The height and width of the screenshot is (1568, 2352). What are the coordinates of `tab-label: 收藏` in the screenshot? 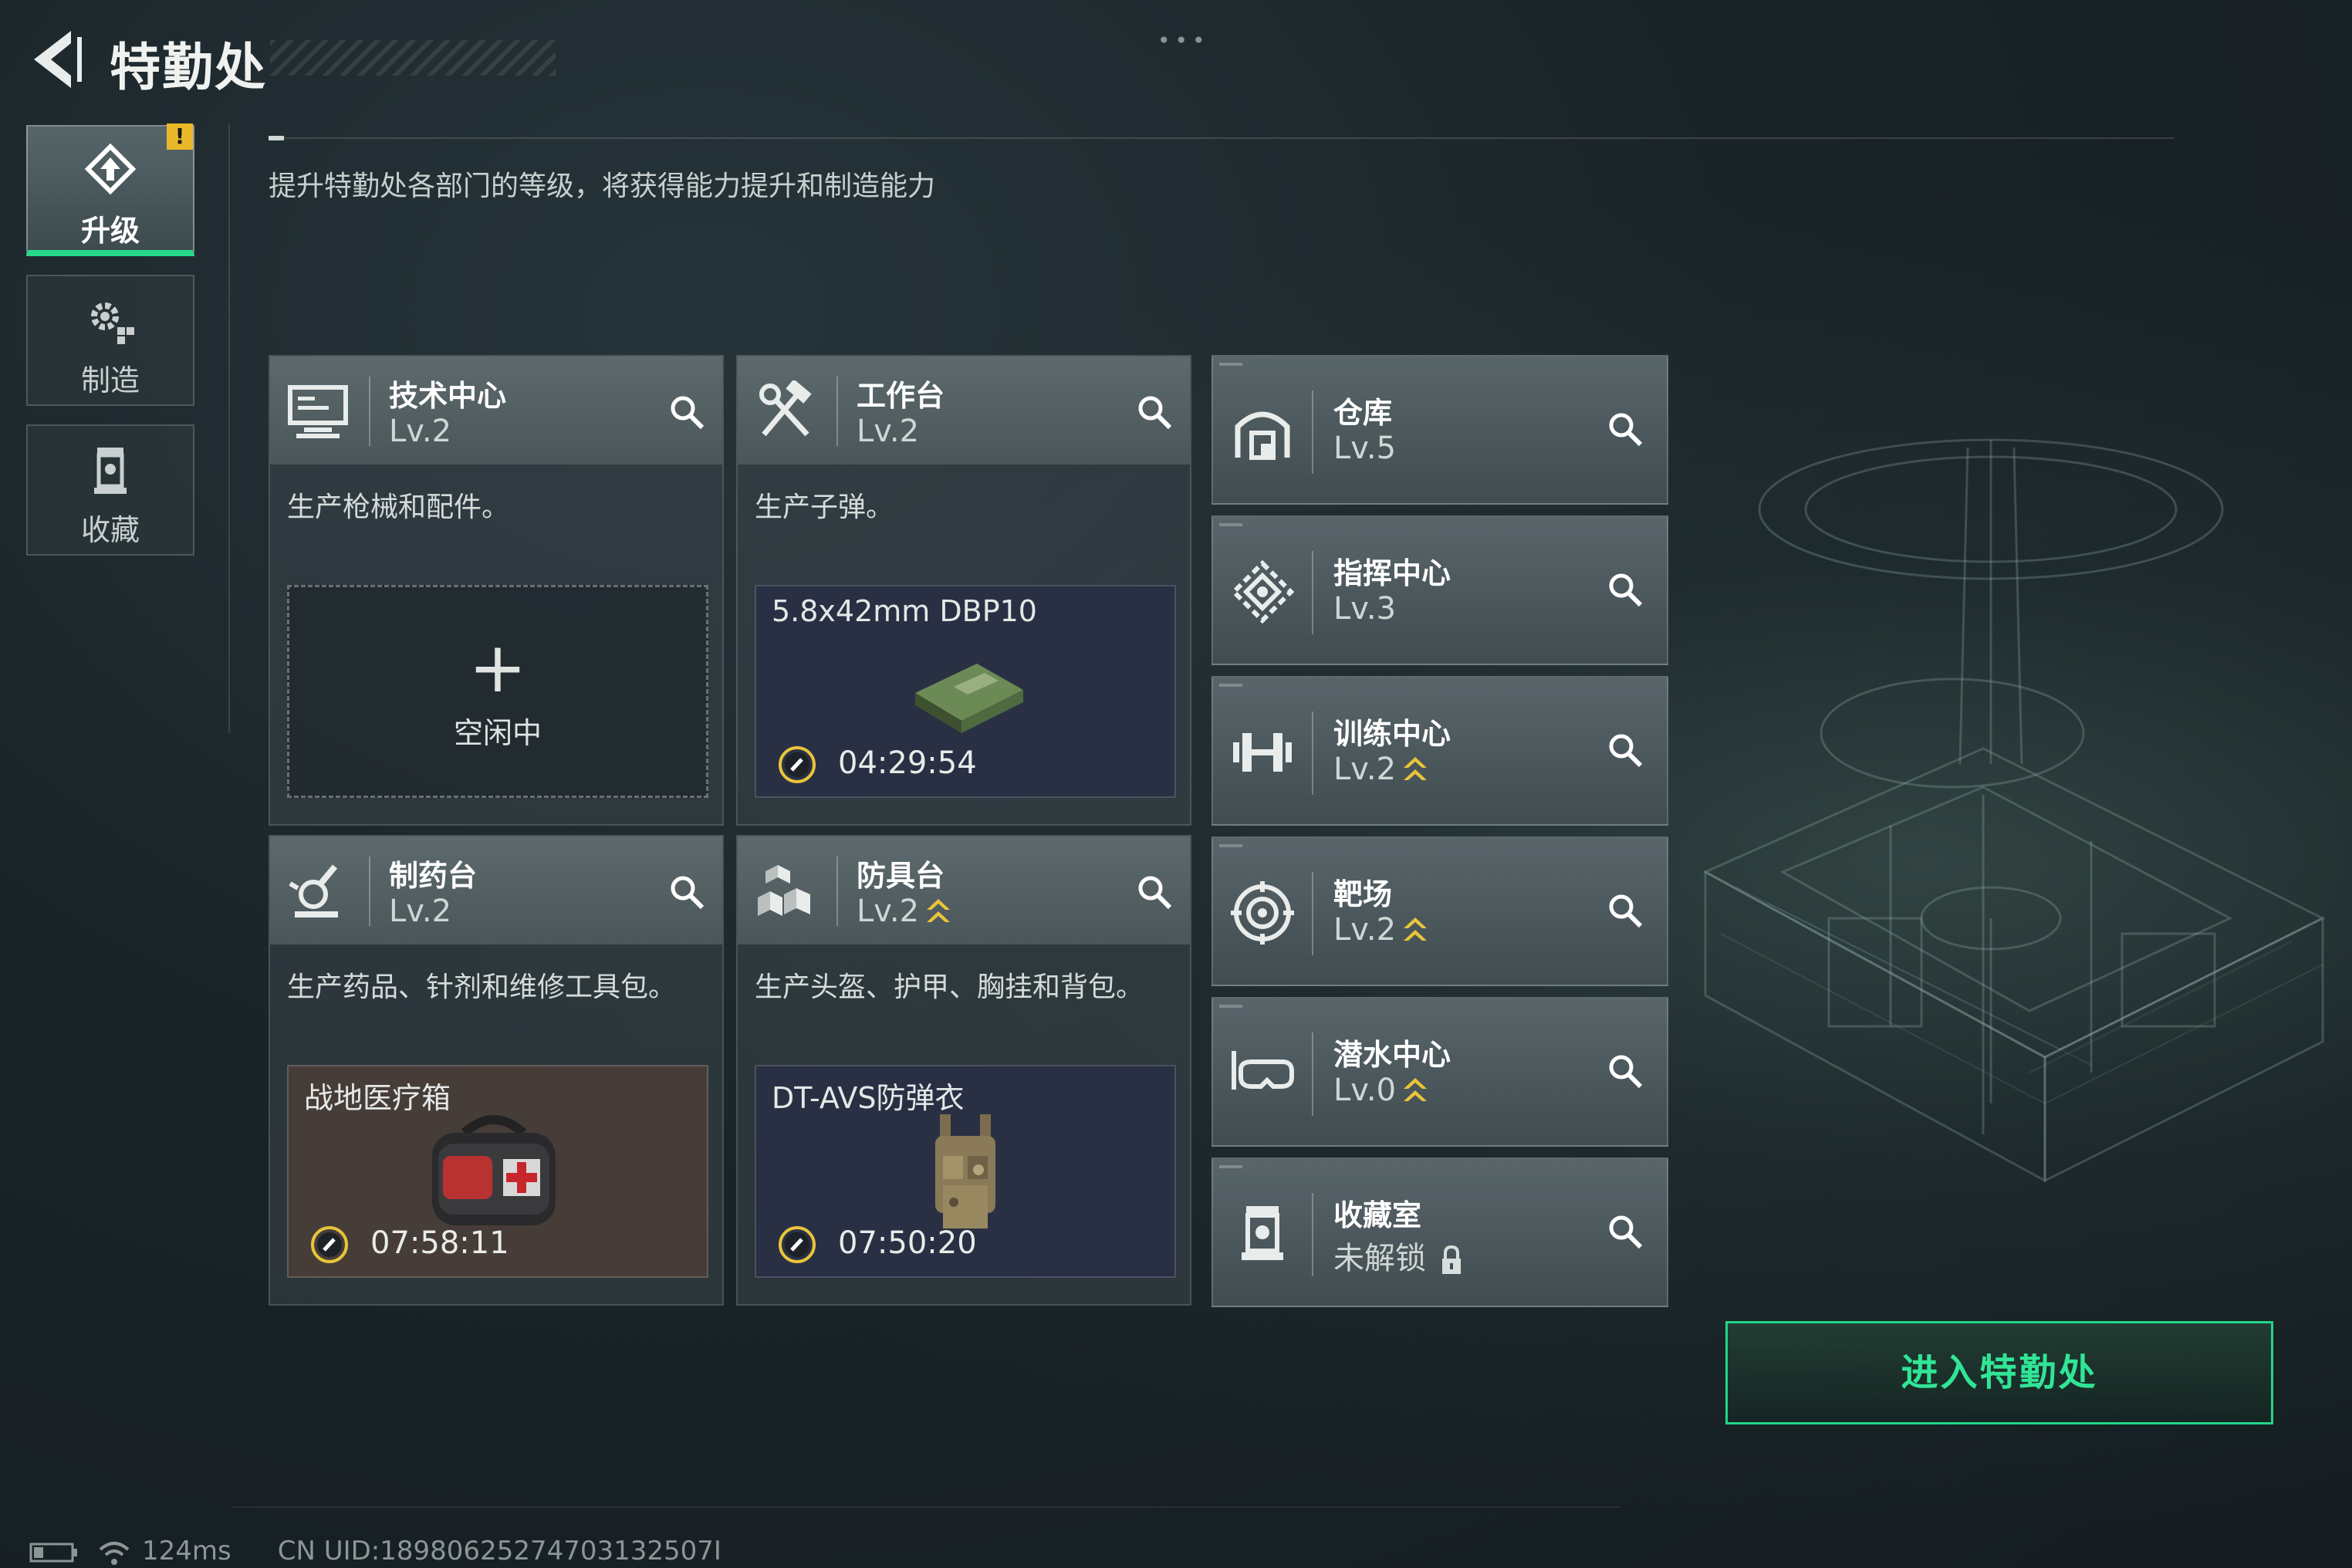 It's located at (110, 530).